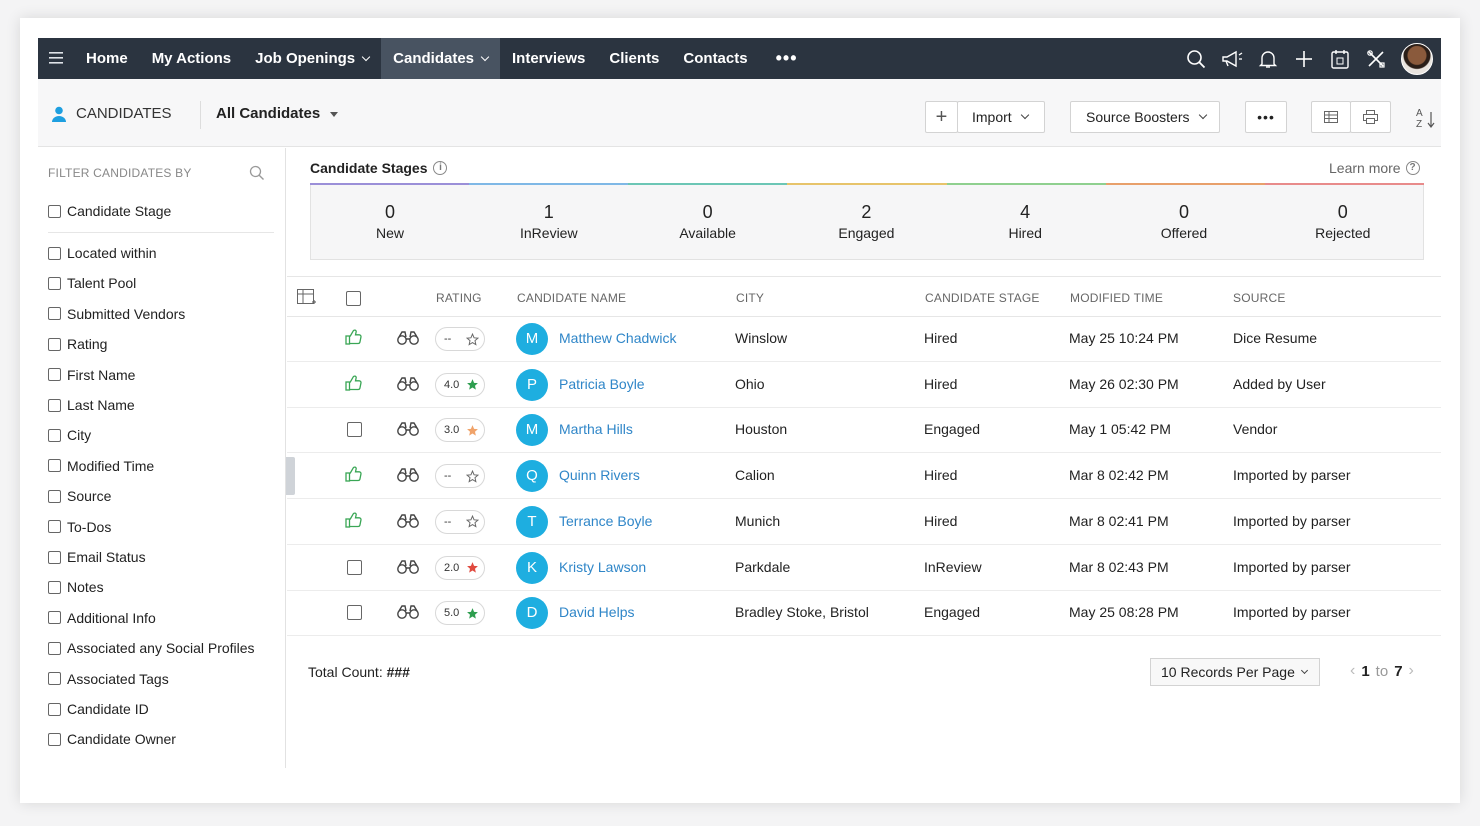  I want to click on stage-hired: 4 Hired, so click(1025, 221).